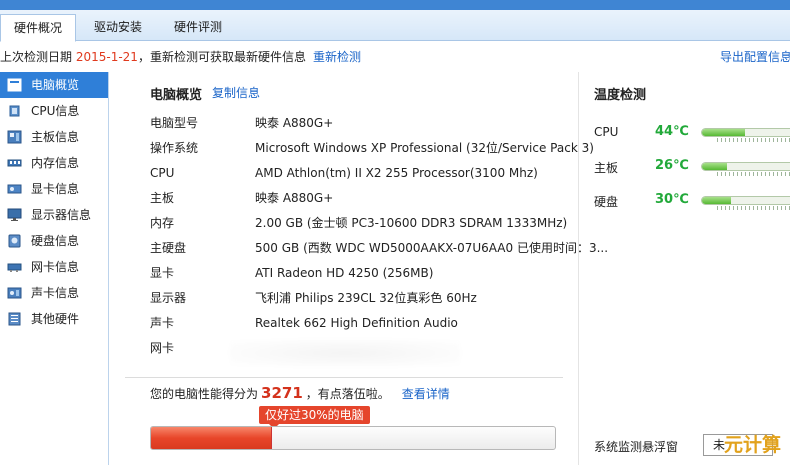 The image size is (790, 465). I want to click on sidebar-item-graphics: 显卡信息, so click(54, 189).